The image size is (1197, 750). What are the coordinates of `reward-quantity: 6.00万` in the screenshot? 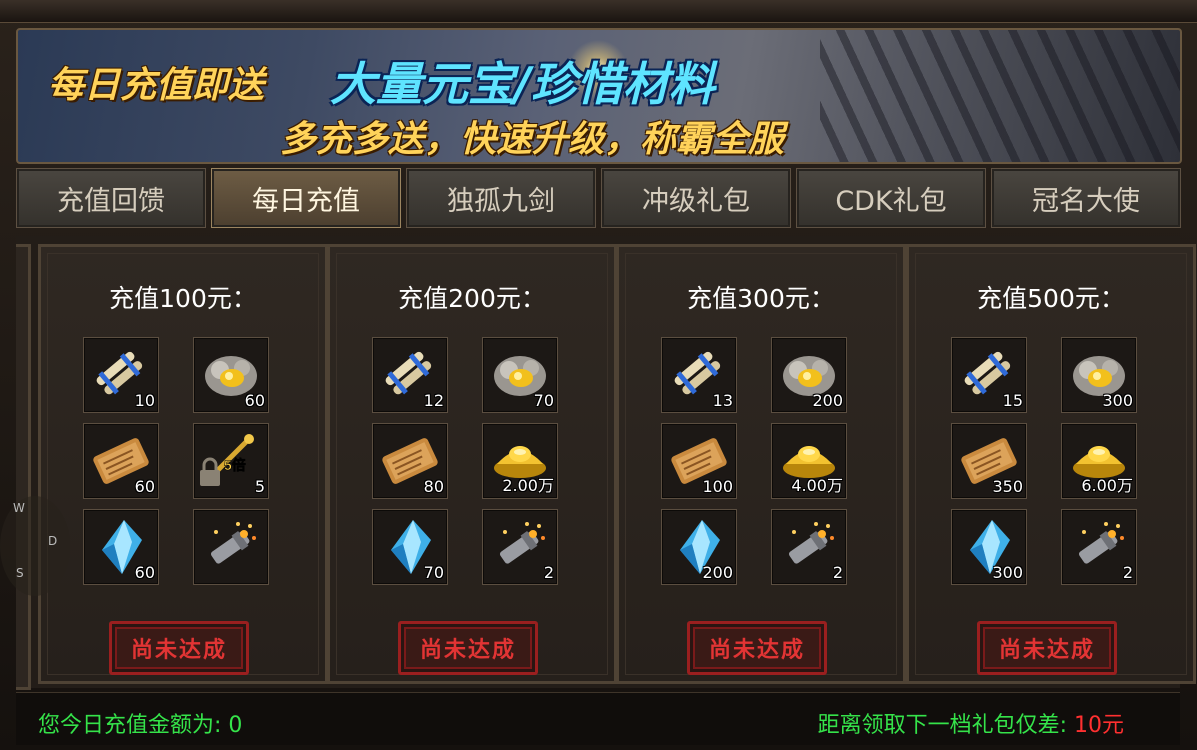 It's located at (1107, 485).